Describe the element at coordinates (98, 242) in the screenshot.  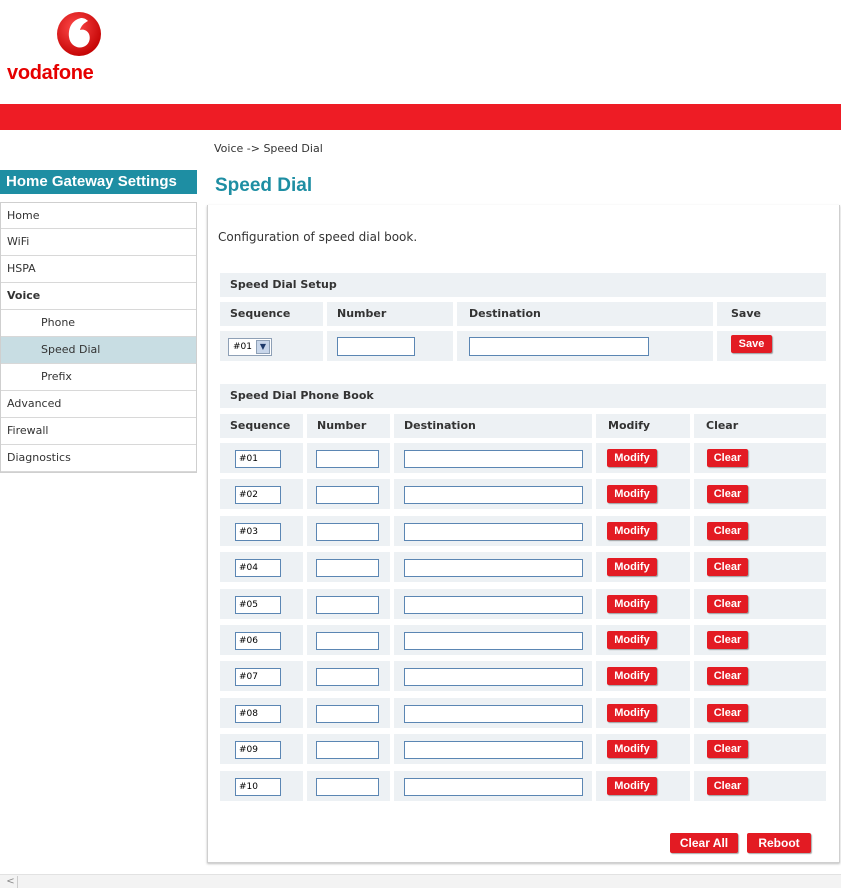
I see `sidebar-item-wifi: WiFi` at that location.